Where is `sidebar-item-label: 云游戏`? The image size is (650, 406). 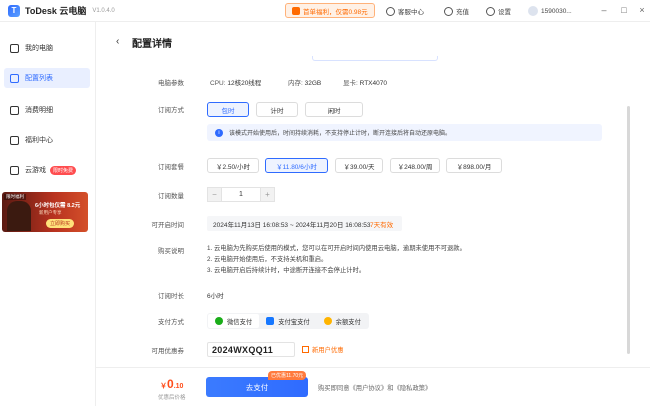 sidebar-item-label: 云游戏 is located at coordinates (35, 170).